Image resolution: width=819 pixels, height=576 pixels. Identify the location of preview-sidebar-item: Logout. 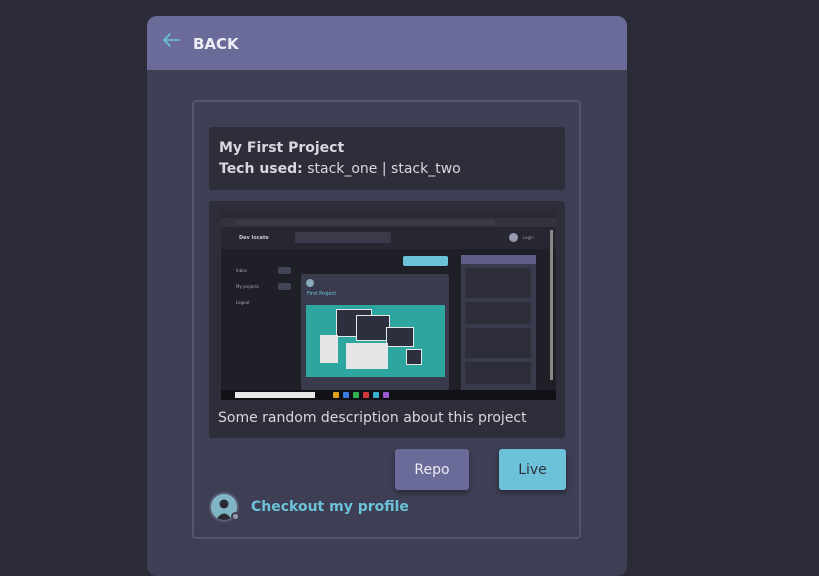
(243, 302).